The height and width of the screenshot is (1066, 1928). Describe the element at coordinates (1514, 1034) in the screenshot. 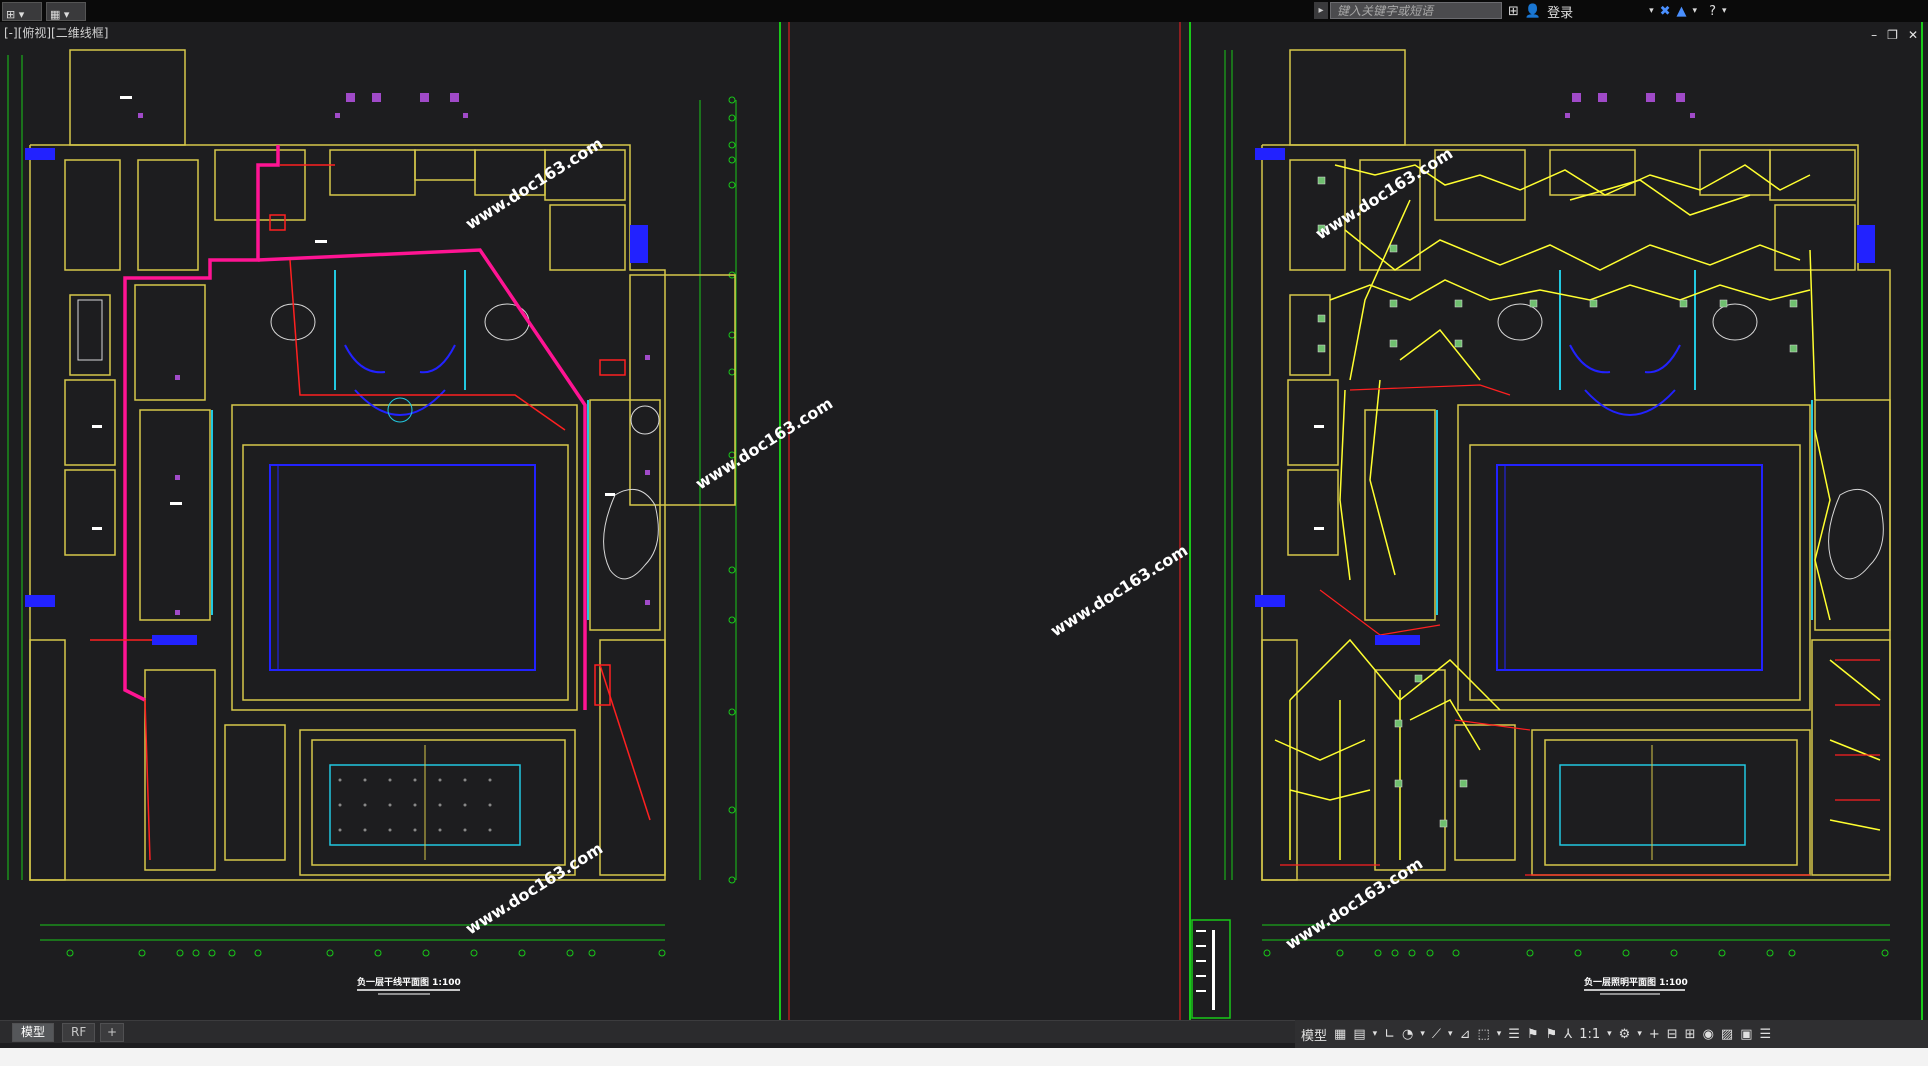

I see `lineweight-icon: ☰` at that location.